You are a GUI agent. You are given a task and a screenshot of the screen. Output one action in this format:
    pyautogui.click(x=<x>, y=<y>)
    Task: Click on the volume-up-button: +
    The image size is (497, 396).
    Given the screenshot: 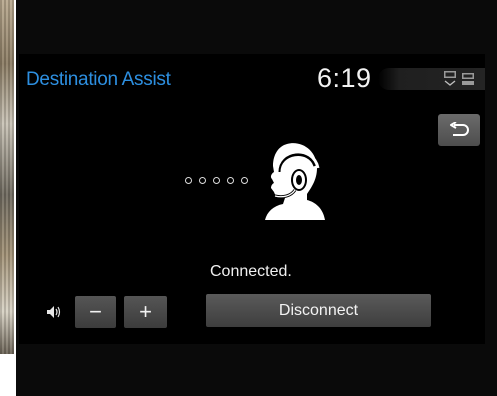 What is the action you would take?
    pyautogui.click(x=145, y=312)
    